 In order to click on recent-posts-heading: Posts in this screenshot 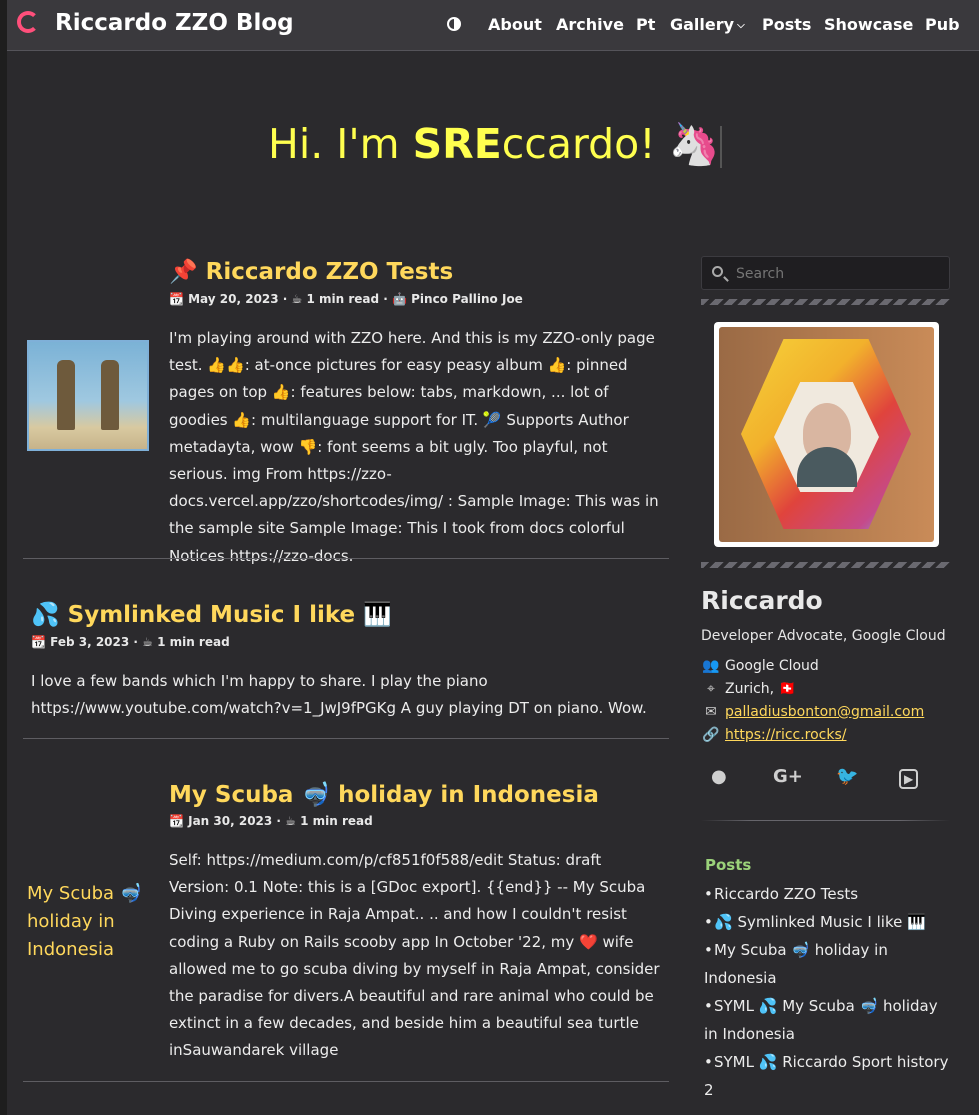, I will do `click(728, 865)`.